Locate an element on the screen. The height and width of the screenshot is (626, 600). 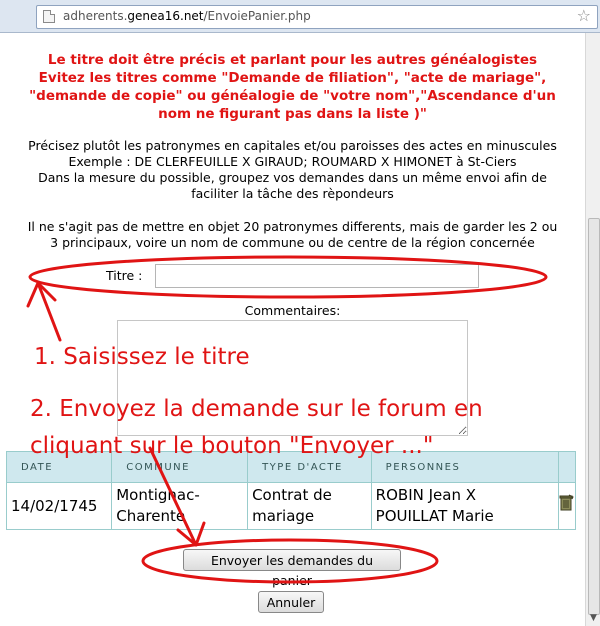
type-line: Contrat de is located at coordinates (292, 495).